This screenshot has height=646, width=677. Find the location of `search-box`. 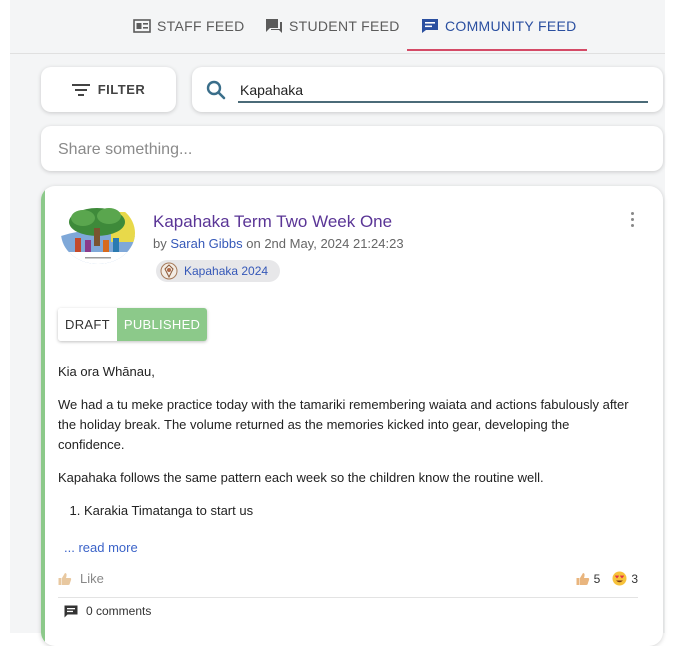

search-box is located at coordinates (427, 89).